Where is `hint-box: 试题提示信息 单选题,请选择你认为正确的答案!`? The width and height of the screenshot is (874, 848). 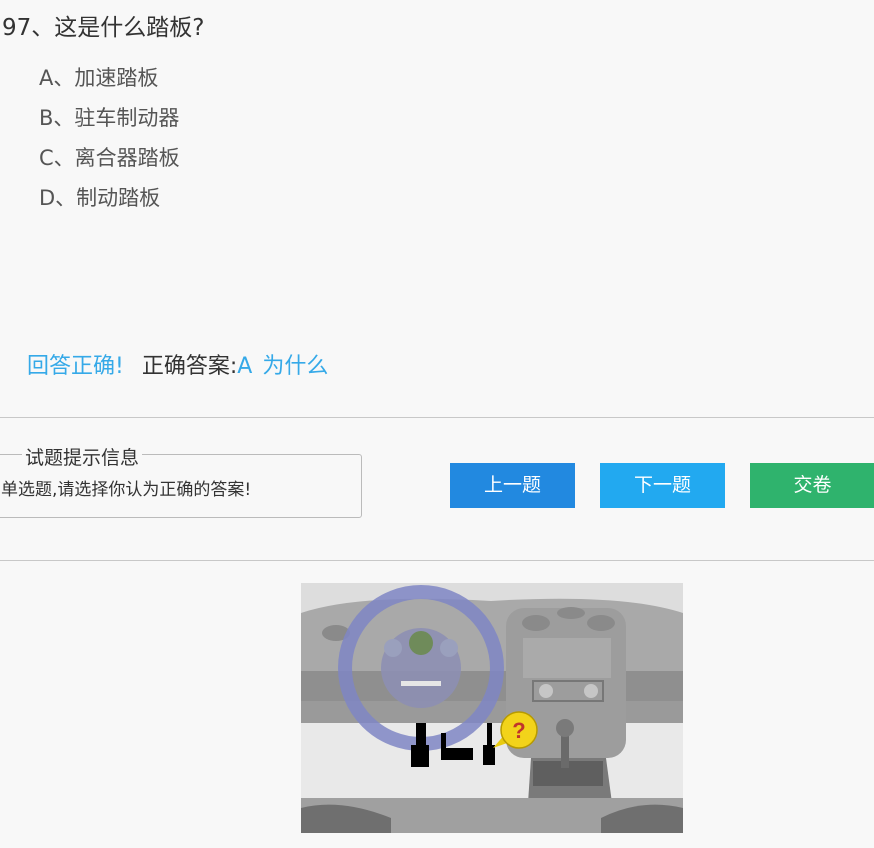
hint-box: 试题提示信息 单选题,请选择你认为正确的答案! is located at coordinates (181, 480).